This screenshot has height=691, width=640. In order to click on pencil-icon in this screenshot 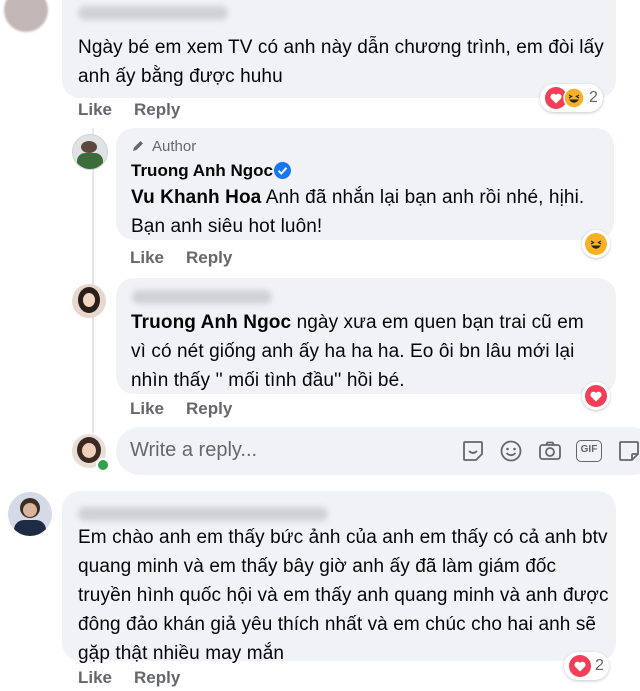, I will do `click(138, 146)`.